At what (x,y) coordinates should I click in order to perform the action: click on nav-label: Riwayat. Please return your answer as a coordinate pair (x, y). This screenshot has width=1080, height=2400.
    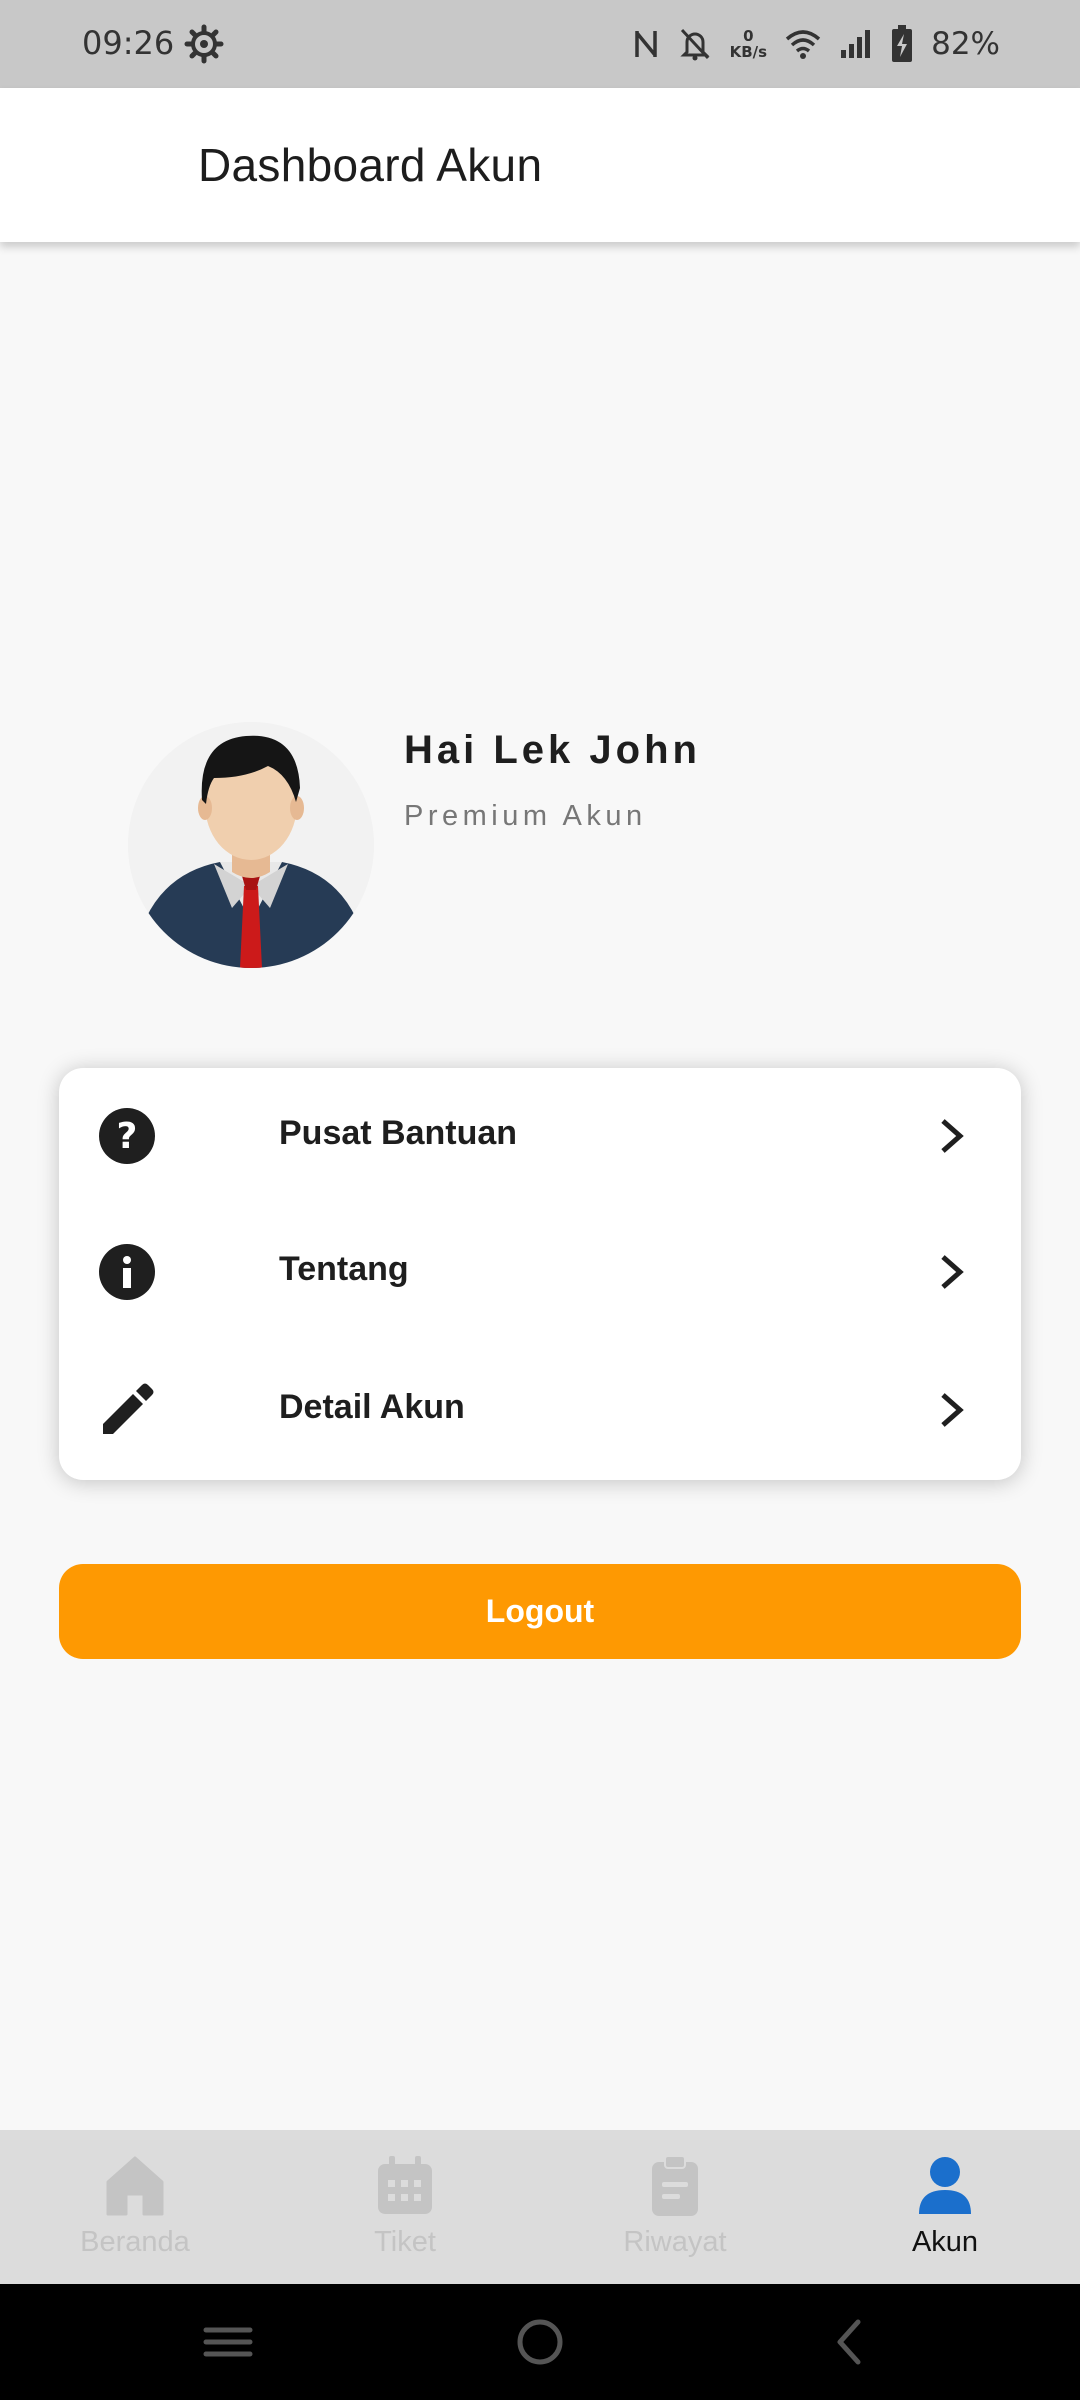
    Looking at the image, I should click on (675, 2242).